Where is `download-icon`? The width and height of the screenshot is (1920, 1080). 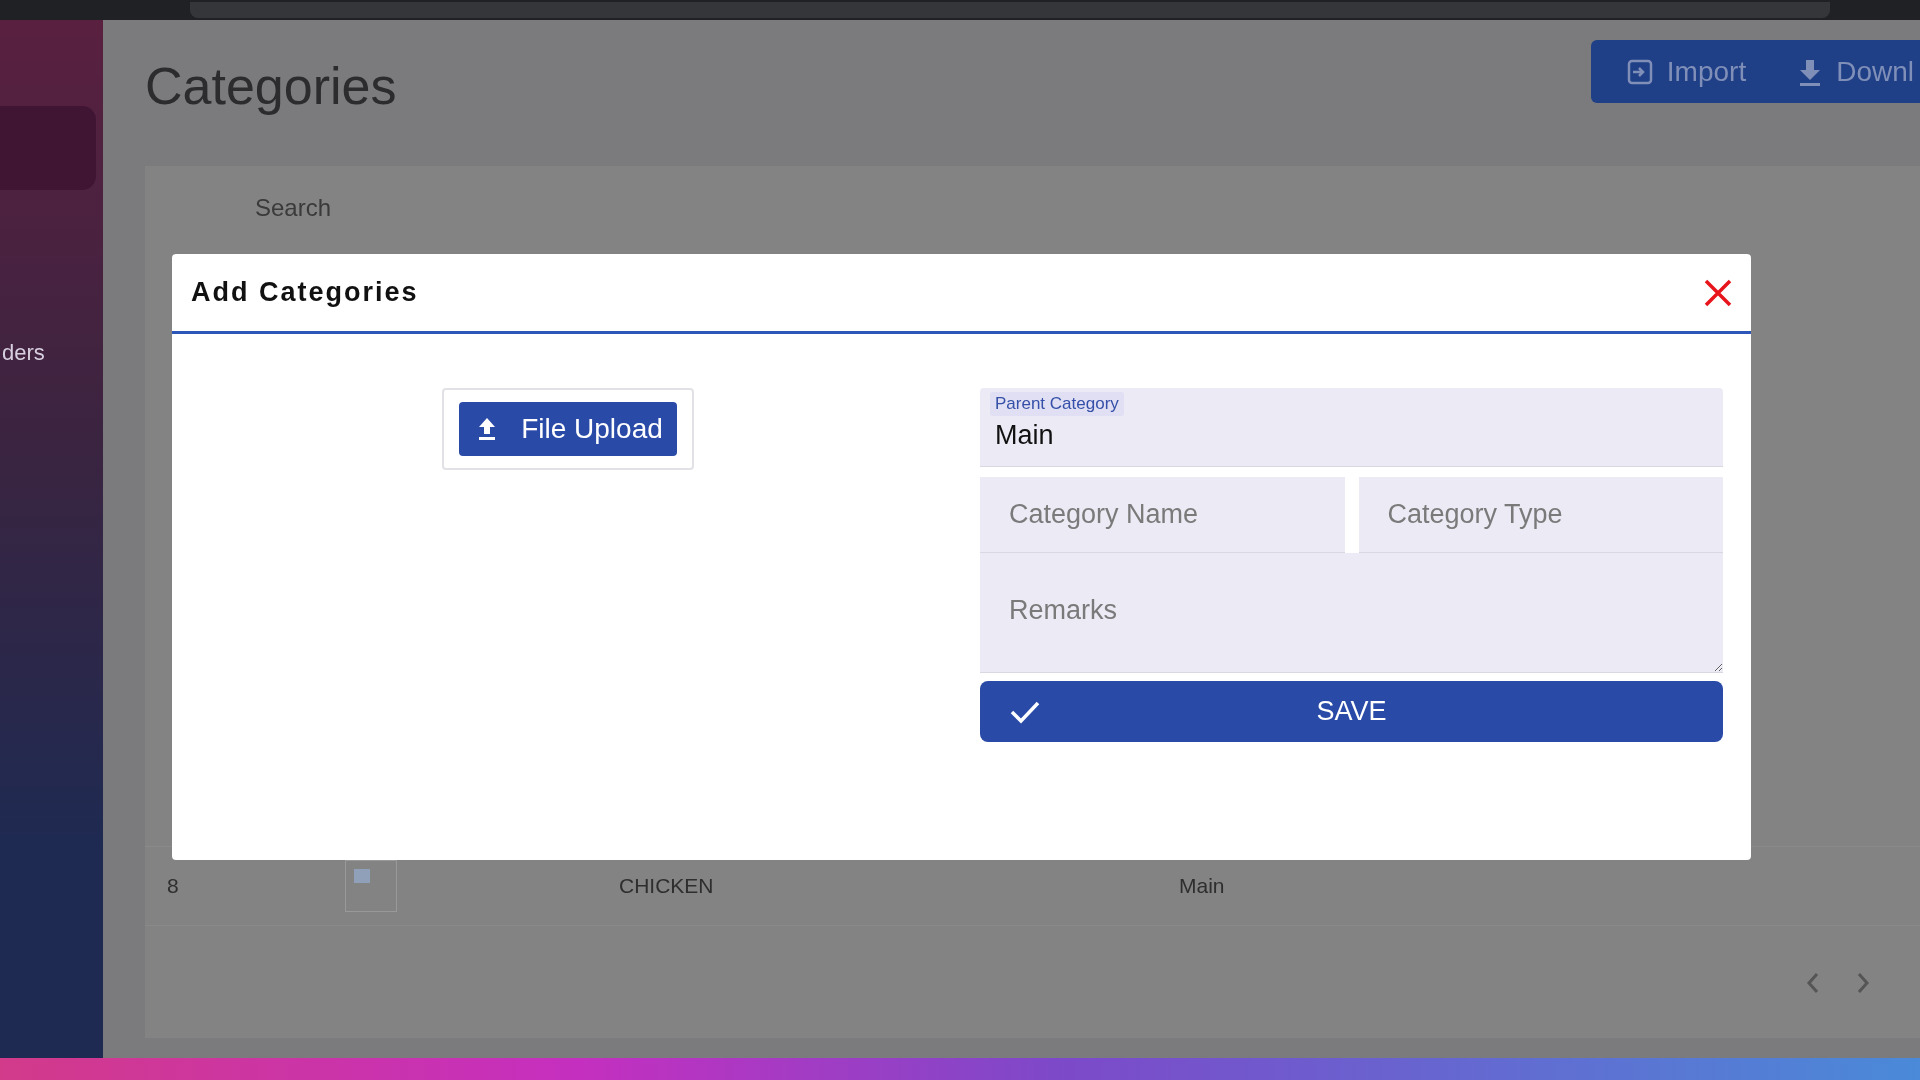
download-icon is located at coordinates (1810, 71).